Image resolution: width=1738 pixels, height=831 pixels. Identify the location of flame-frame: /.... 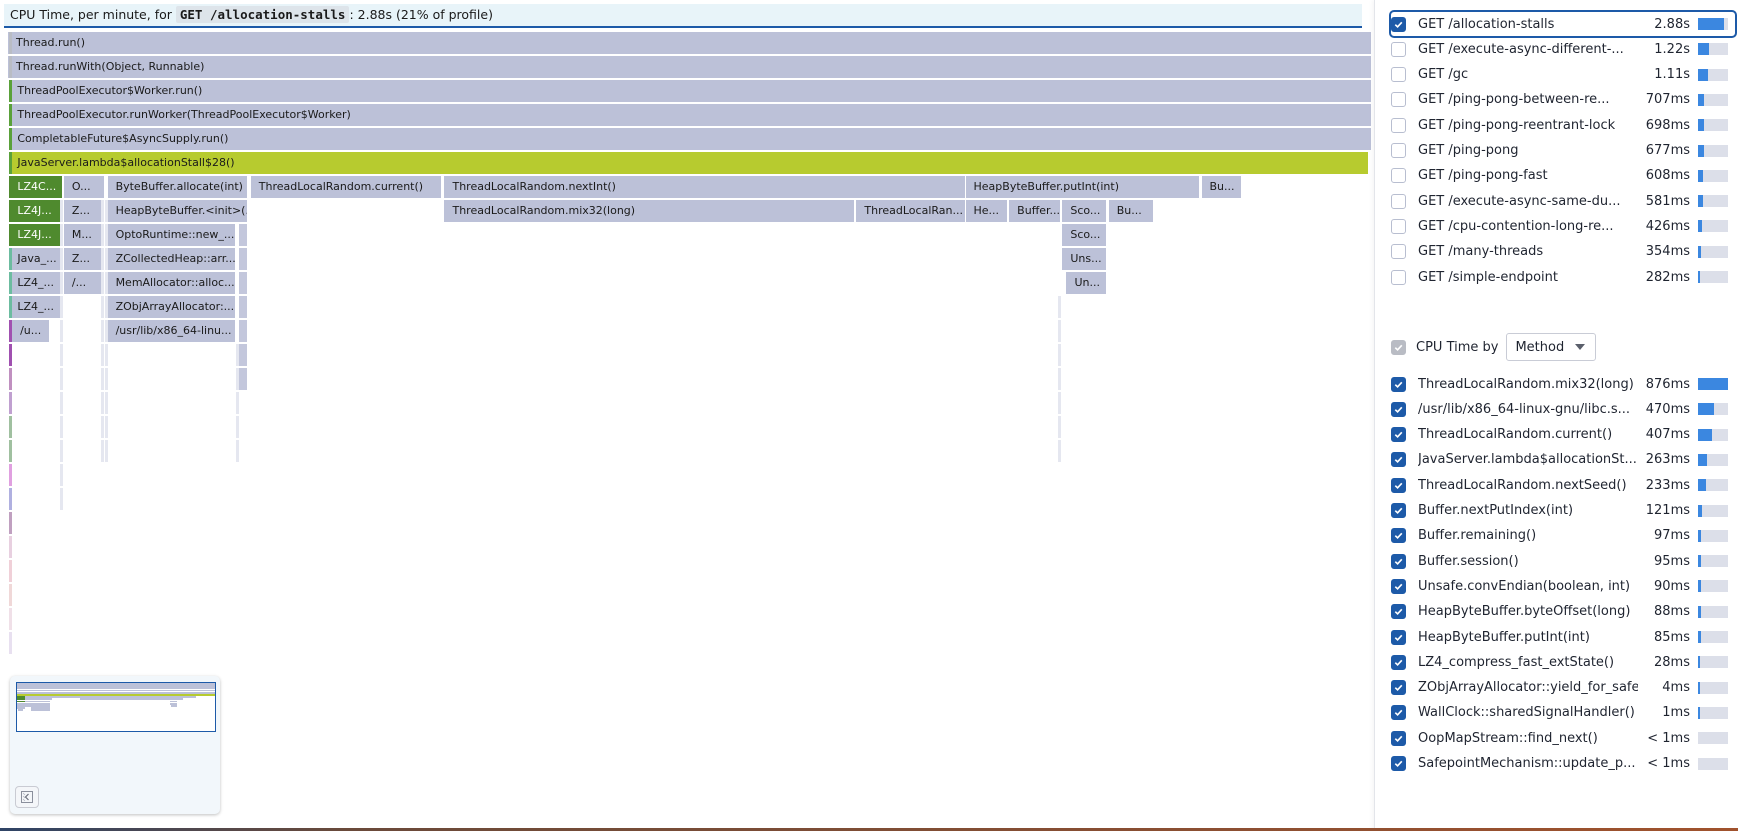
(84, 283).